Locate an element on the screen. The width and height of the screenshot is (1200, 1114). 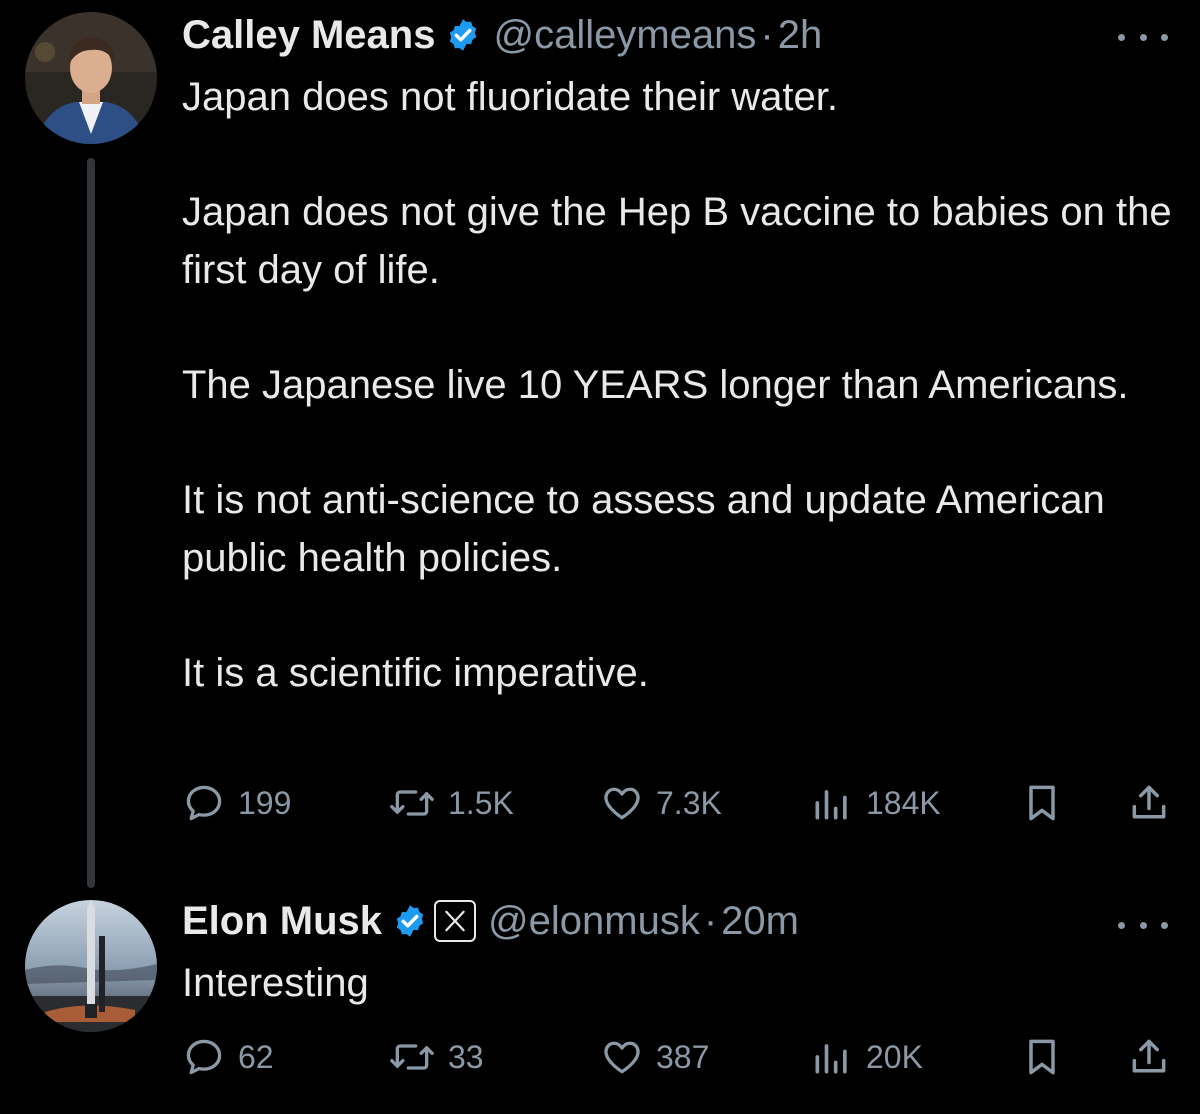
handle: @calleymeans is located at coordinates (624, 35).